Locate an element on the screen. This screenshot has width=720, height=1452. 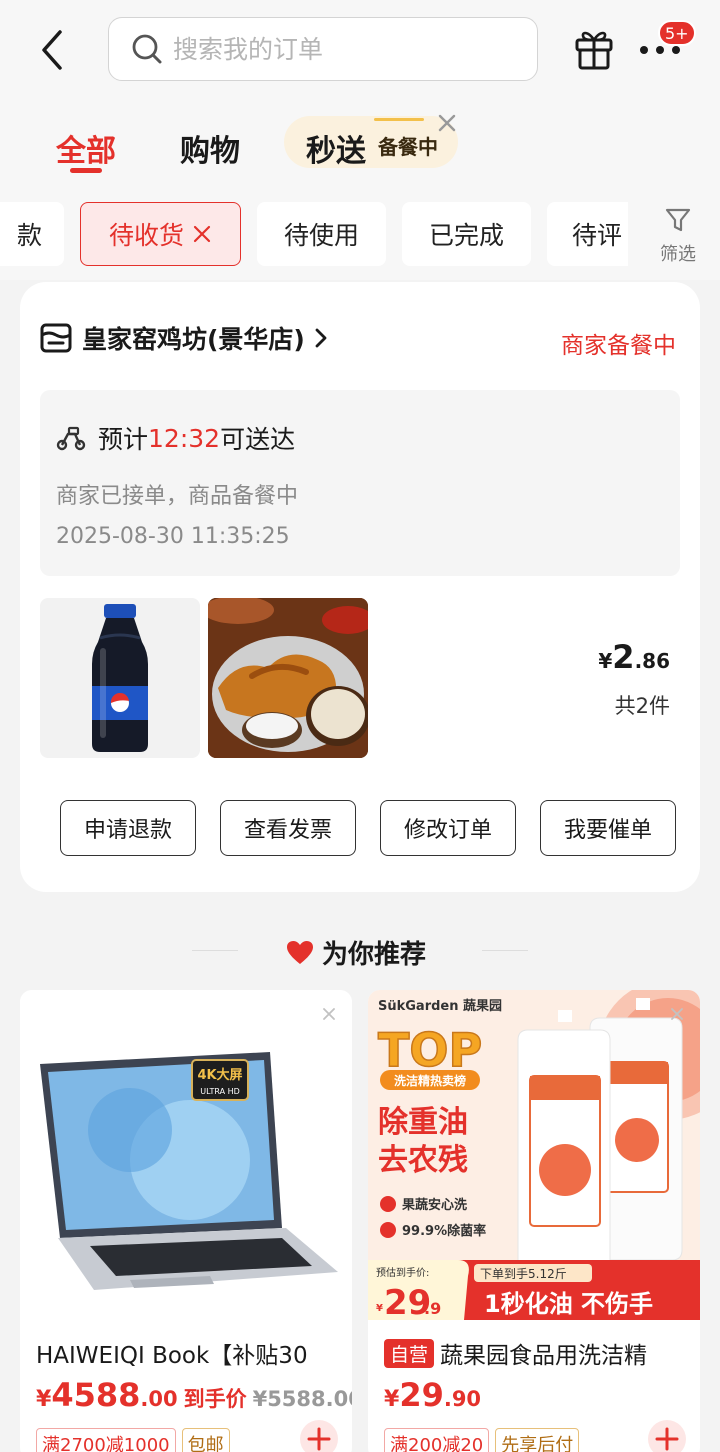
back-icon is located at coordinates (54, 50).